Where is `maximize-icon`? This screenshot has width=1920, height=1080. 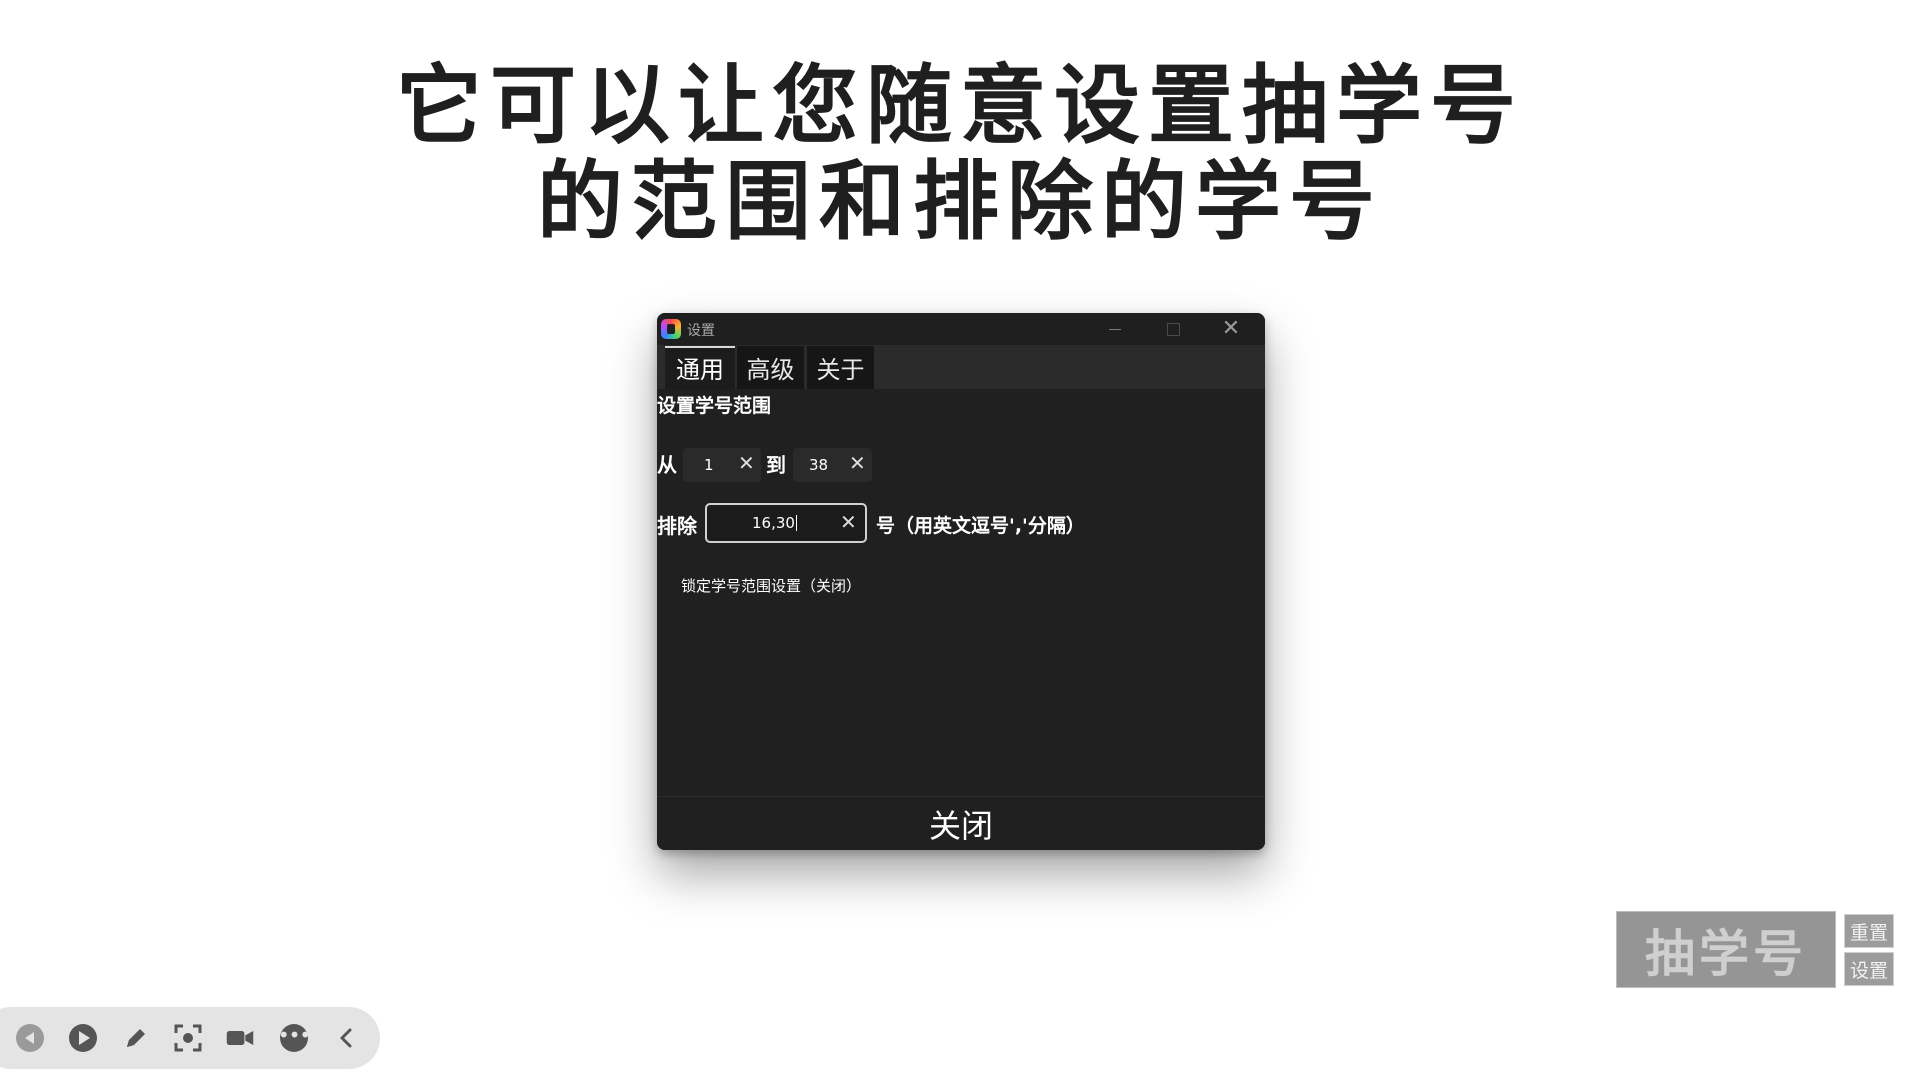
maximize-icon is located at coordinates (1173, 329).